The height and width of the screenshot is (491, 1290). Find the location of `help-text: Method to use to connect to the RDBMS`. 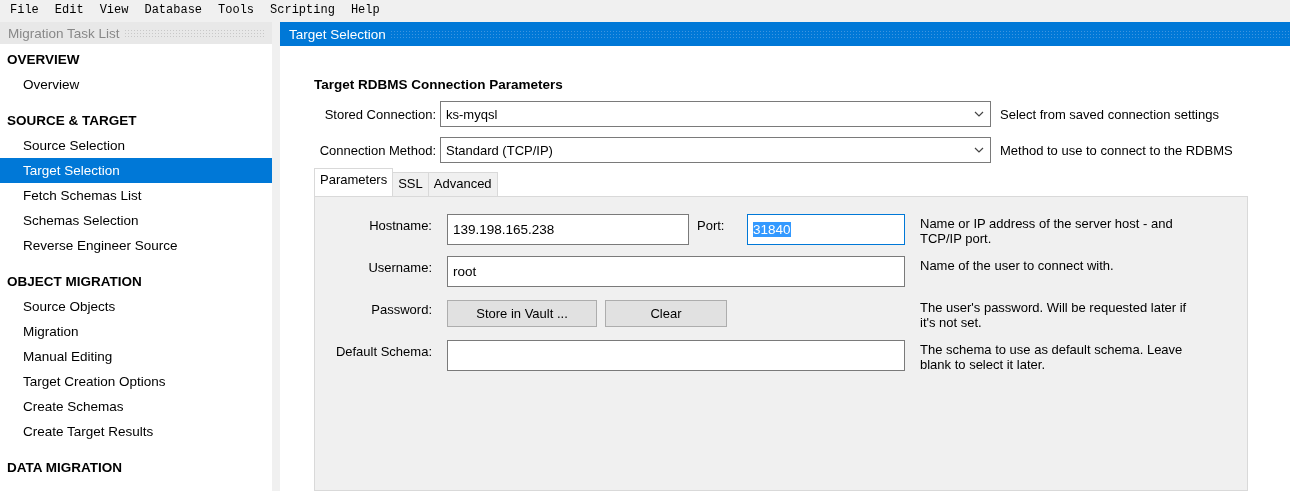

help-text: Method to use to connect to the RDBMS is located at coordinates (1116, 150).